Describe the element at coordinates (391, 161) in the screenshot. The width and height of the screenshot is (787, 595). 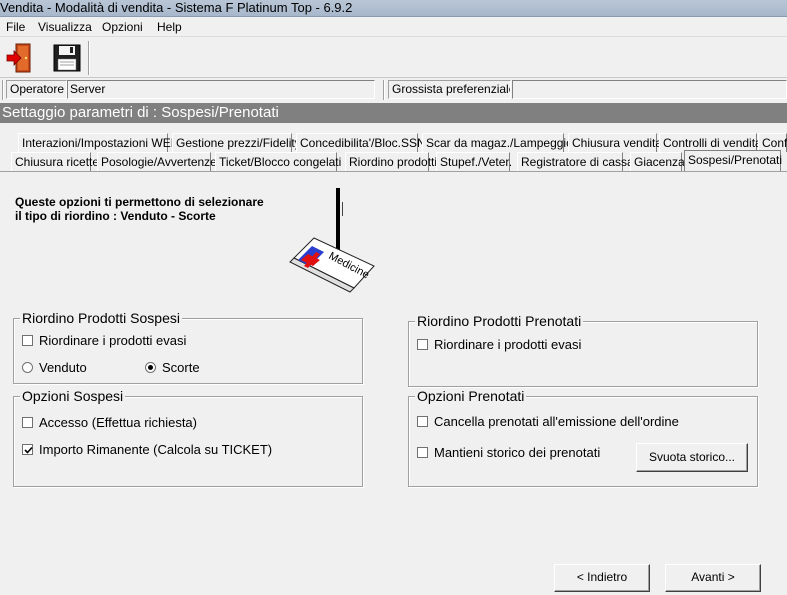
I see `tab-riordino-prodotti: Riordino prodotti` at that location.